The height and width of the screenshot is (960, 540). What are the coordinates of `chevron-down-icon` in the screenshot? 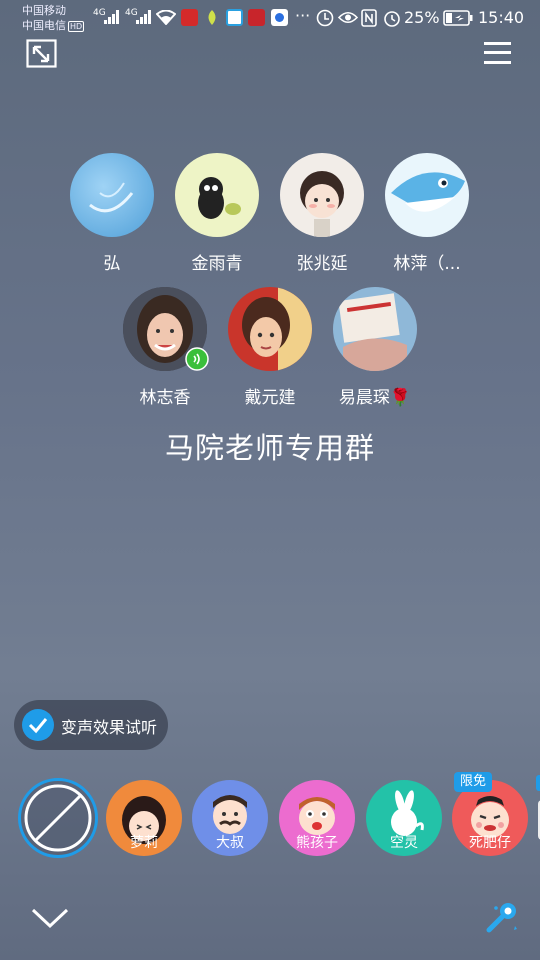 It's located at (50, 918).